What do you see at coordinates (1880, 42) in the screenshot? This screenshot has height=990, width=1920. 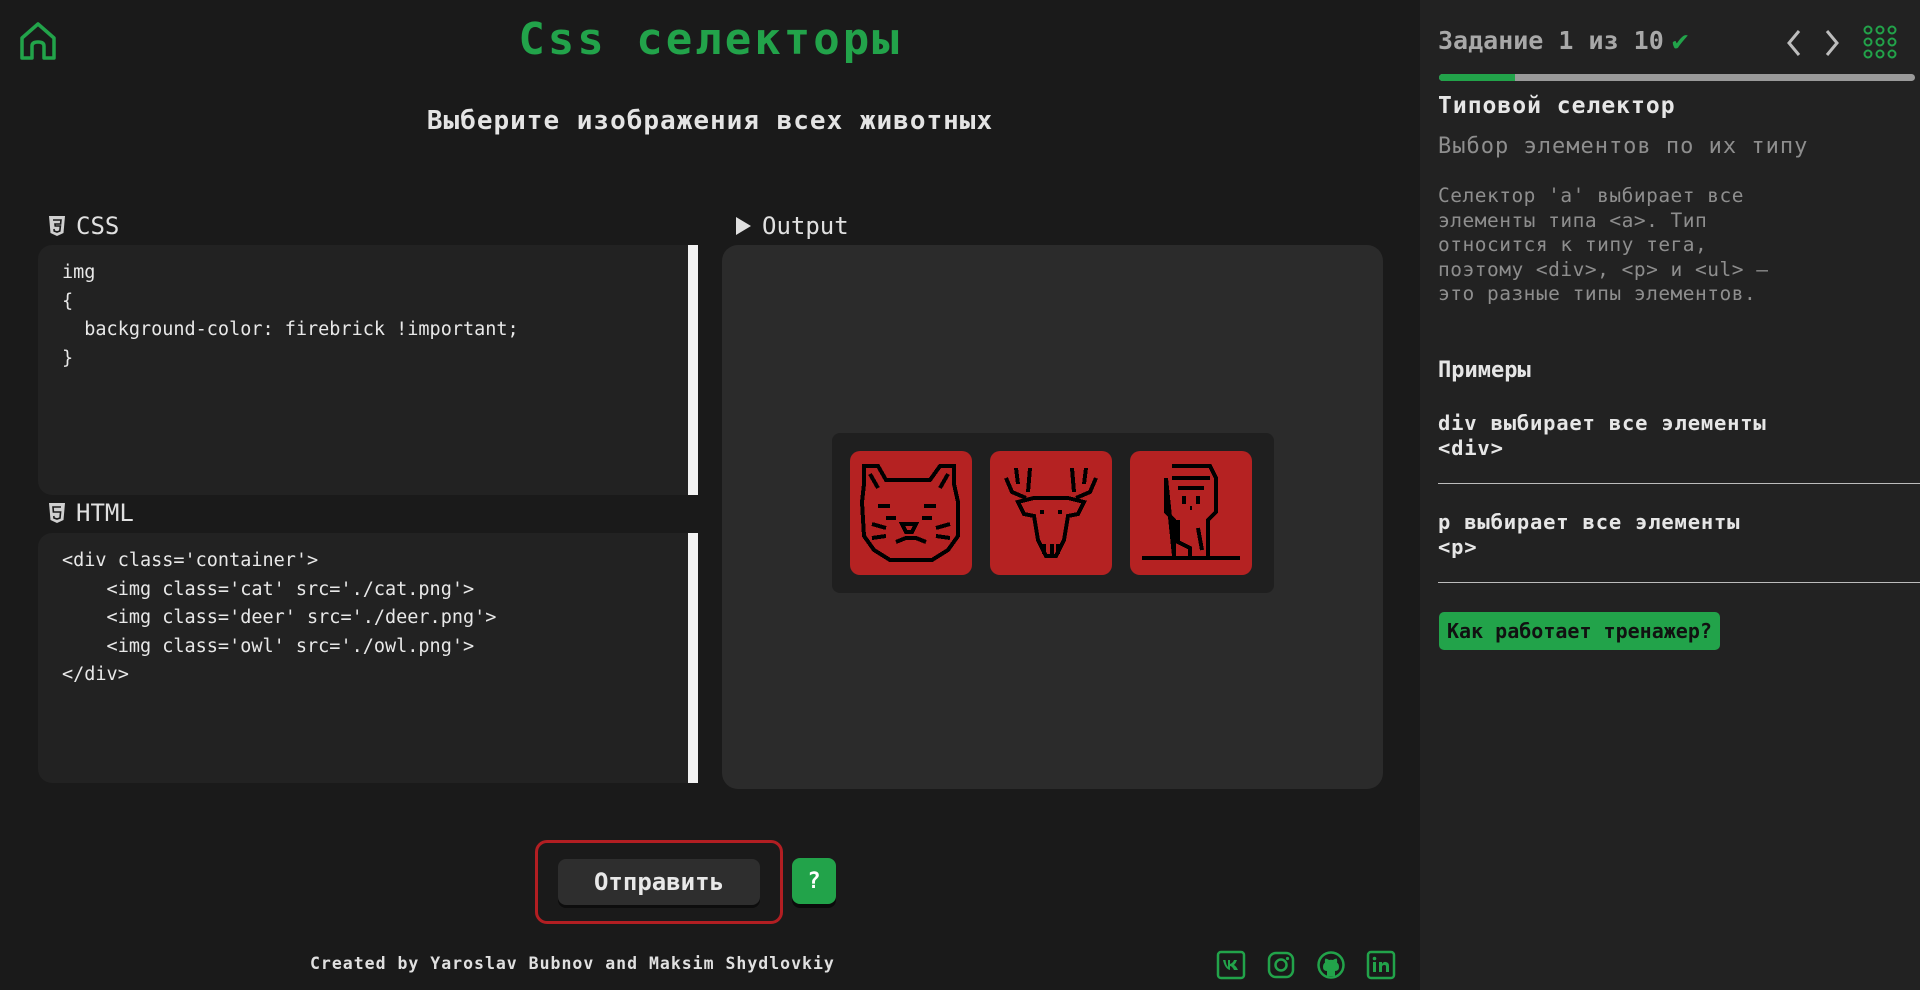 I see `levels-grid-icon` at bounding box center [1880, 42].